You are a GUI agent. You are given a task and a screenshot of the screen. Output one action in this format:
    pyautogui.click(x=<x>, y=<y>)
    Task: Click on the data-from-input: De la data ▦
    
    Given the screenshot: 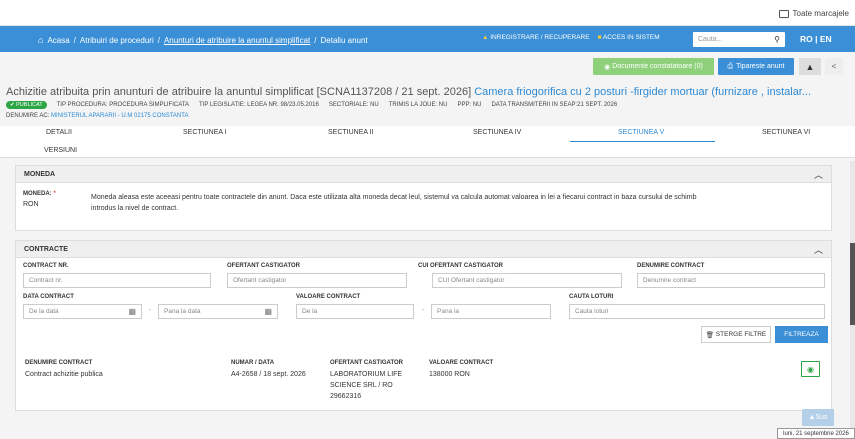 What is the action you would take?
    pyautogui.click(x=82, y=311)
    